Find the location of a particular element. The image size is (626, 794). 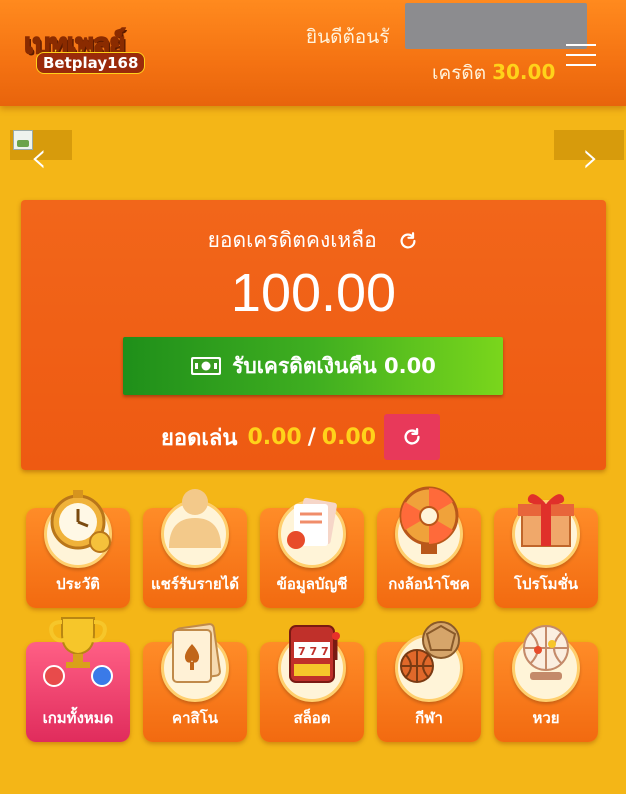

balance-title-row: ยอดเครดิตคงเหลือ is located at coordinates (313, 240).